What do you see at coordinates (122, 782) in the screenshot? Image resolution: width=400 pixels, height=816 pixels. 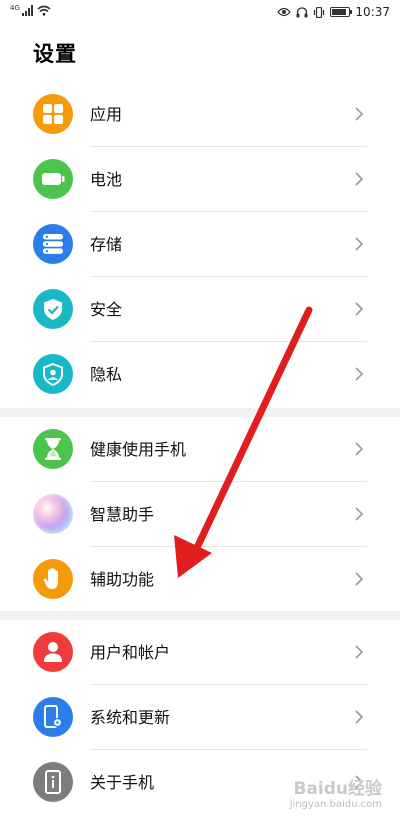 I see `settings-item-label: 关于手机` at bounding box center [122, 782].